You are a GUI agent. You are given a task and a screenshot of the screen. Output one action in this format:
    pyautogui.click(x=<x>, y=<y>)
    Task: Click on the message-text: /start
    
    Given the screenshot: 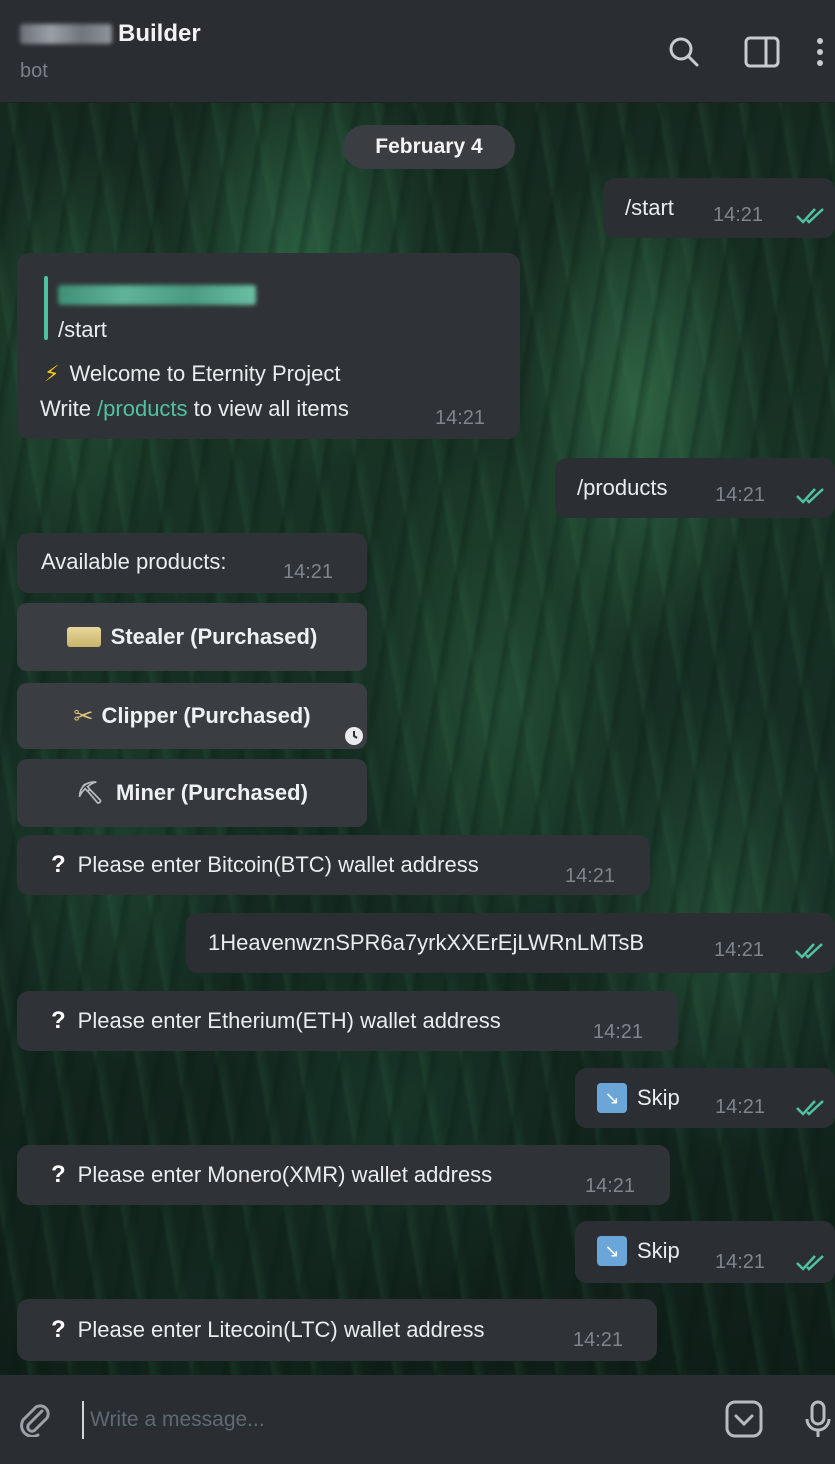 What is the action you would take?
    pyautogui.click(x=649, y=207)
    